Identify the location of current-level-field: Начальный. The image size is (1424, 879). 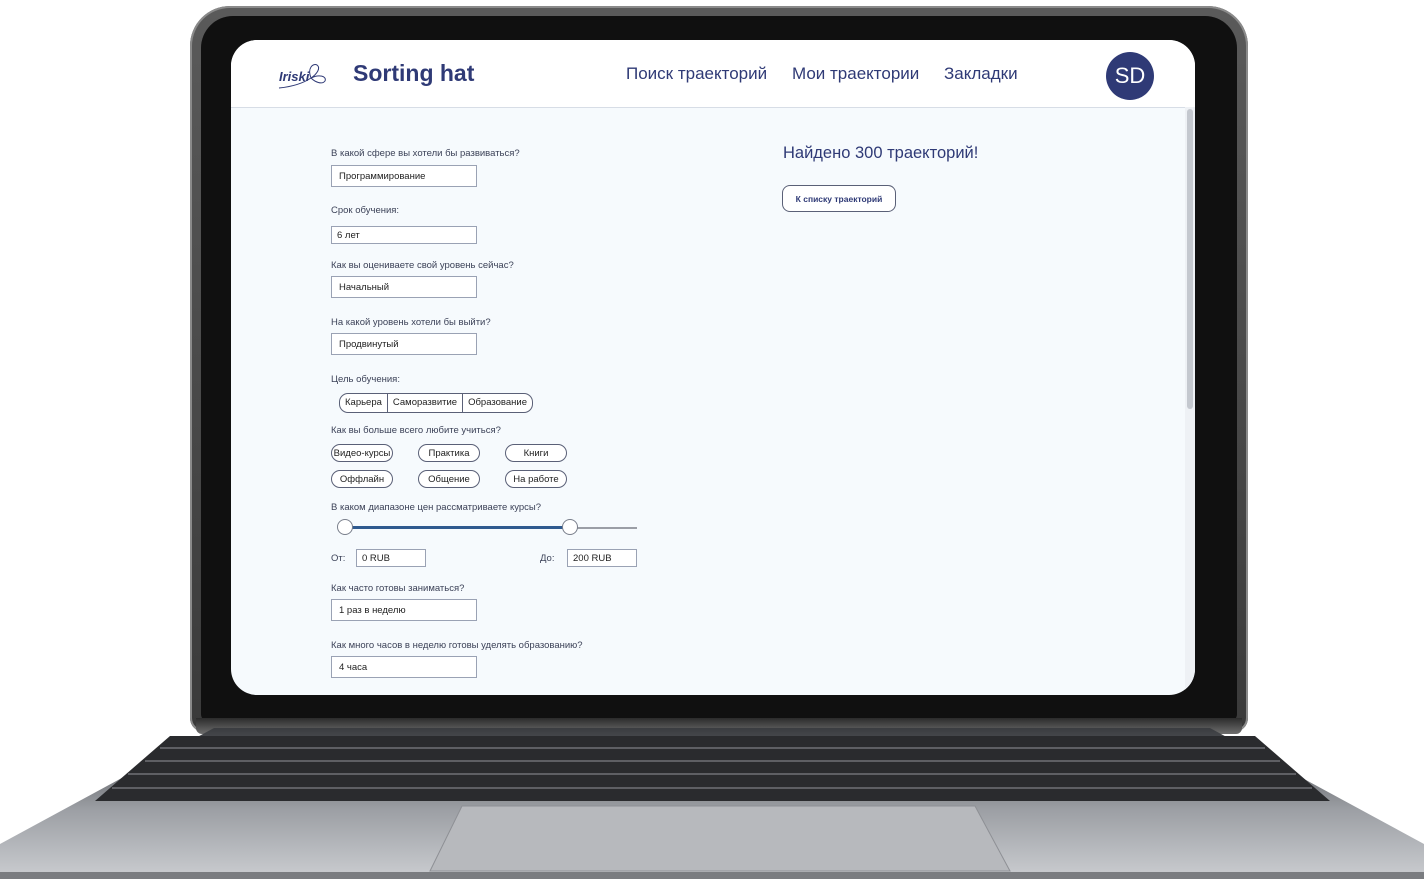
(404, 287).